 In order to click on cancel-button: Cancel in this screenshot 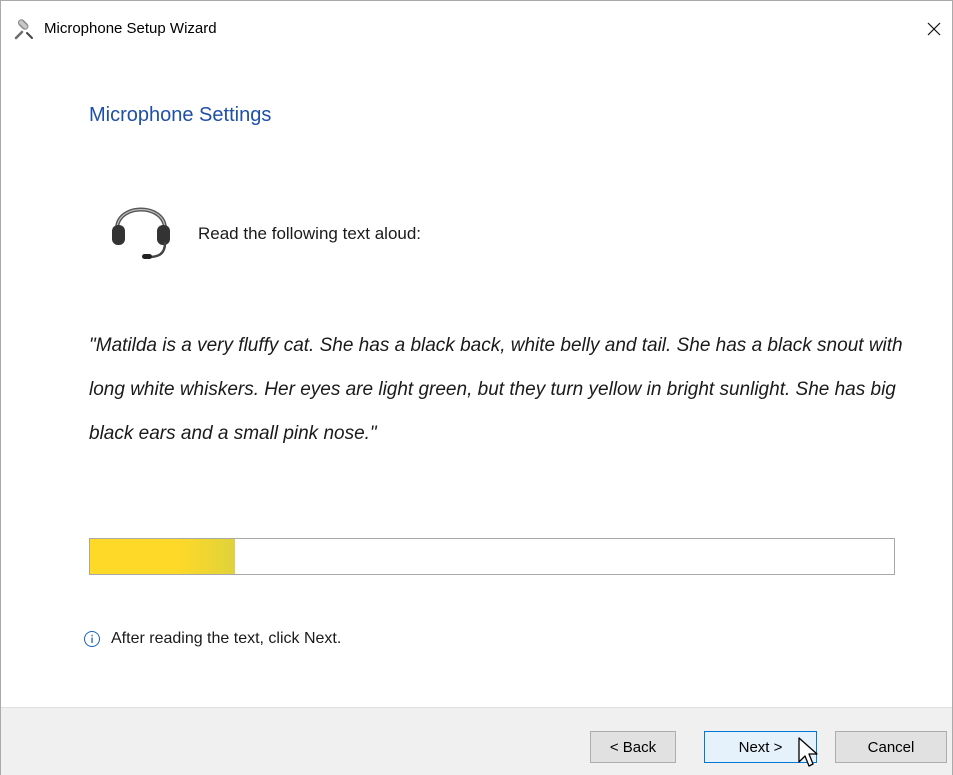, I will do `click(891, 747)`.